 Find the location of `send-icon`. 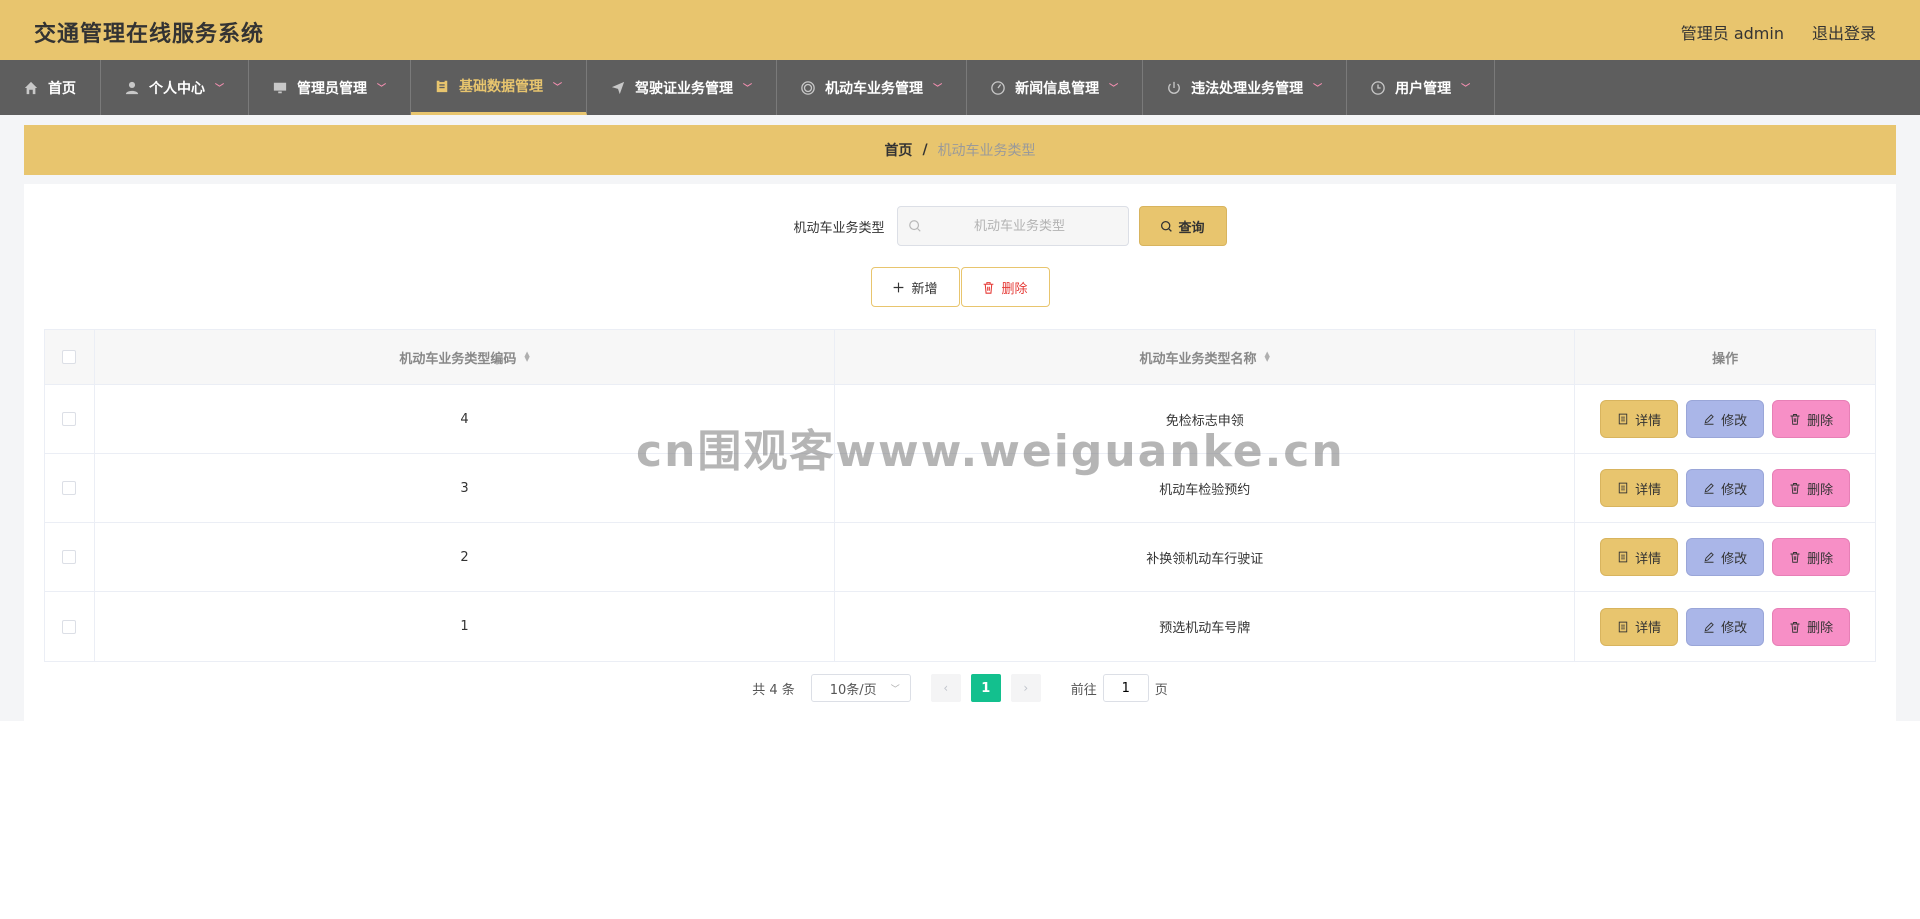

send-icon is located at coordinates (618, 88).